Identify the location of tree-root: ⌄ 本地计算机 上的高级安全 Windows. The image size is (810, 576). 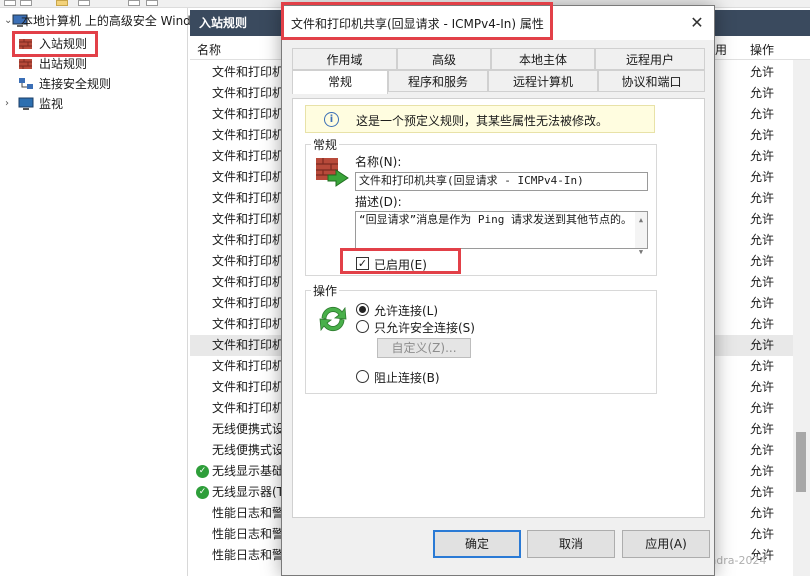
(107, 21).